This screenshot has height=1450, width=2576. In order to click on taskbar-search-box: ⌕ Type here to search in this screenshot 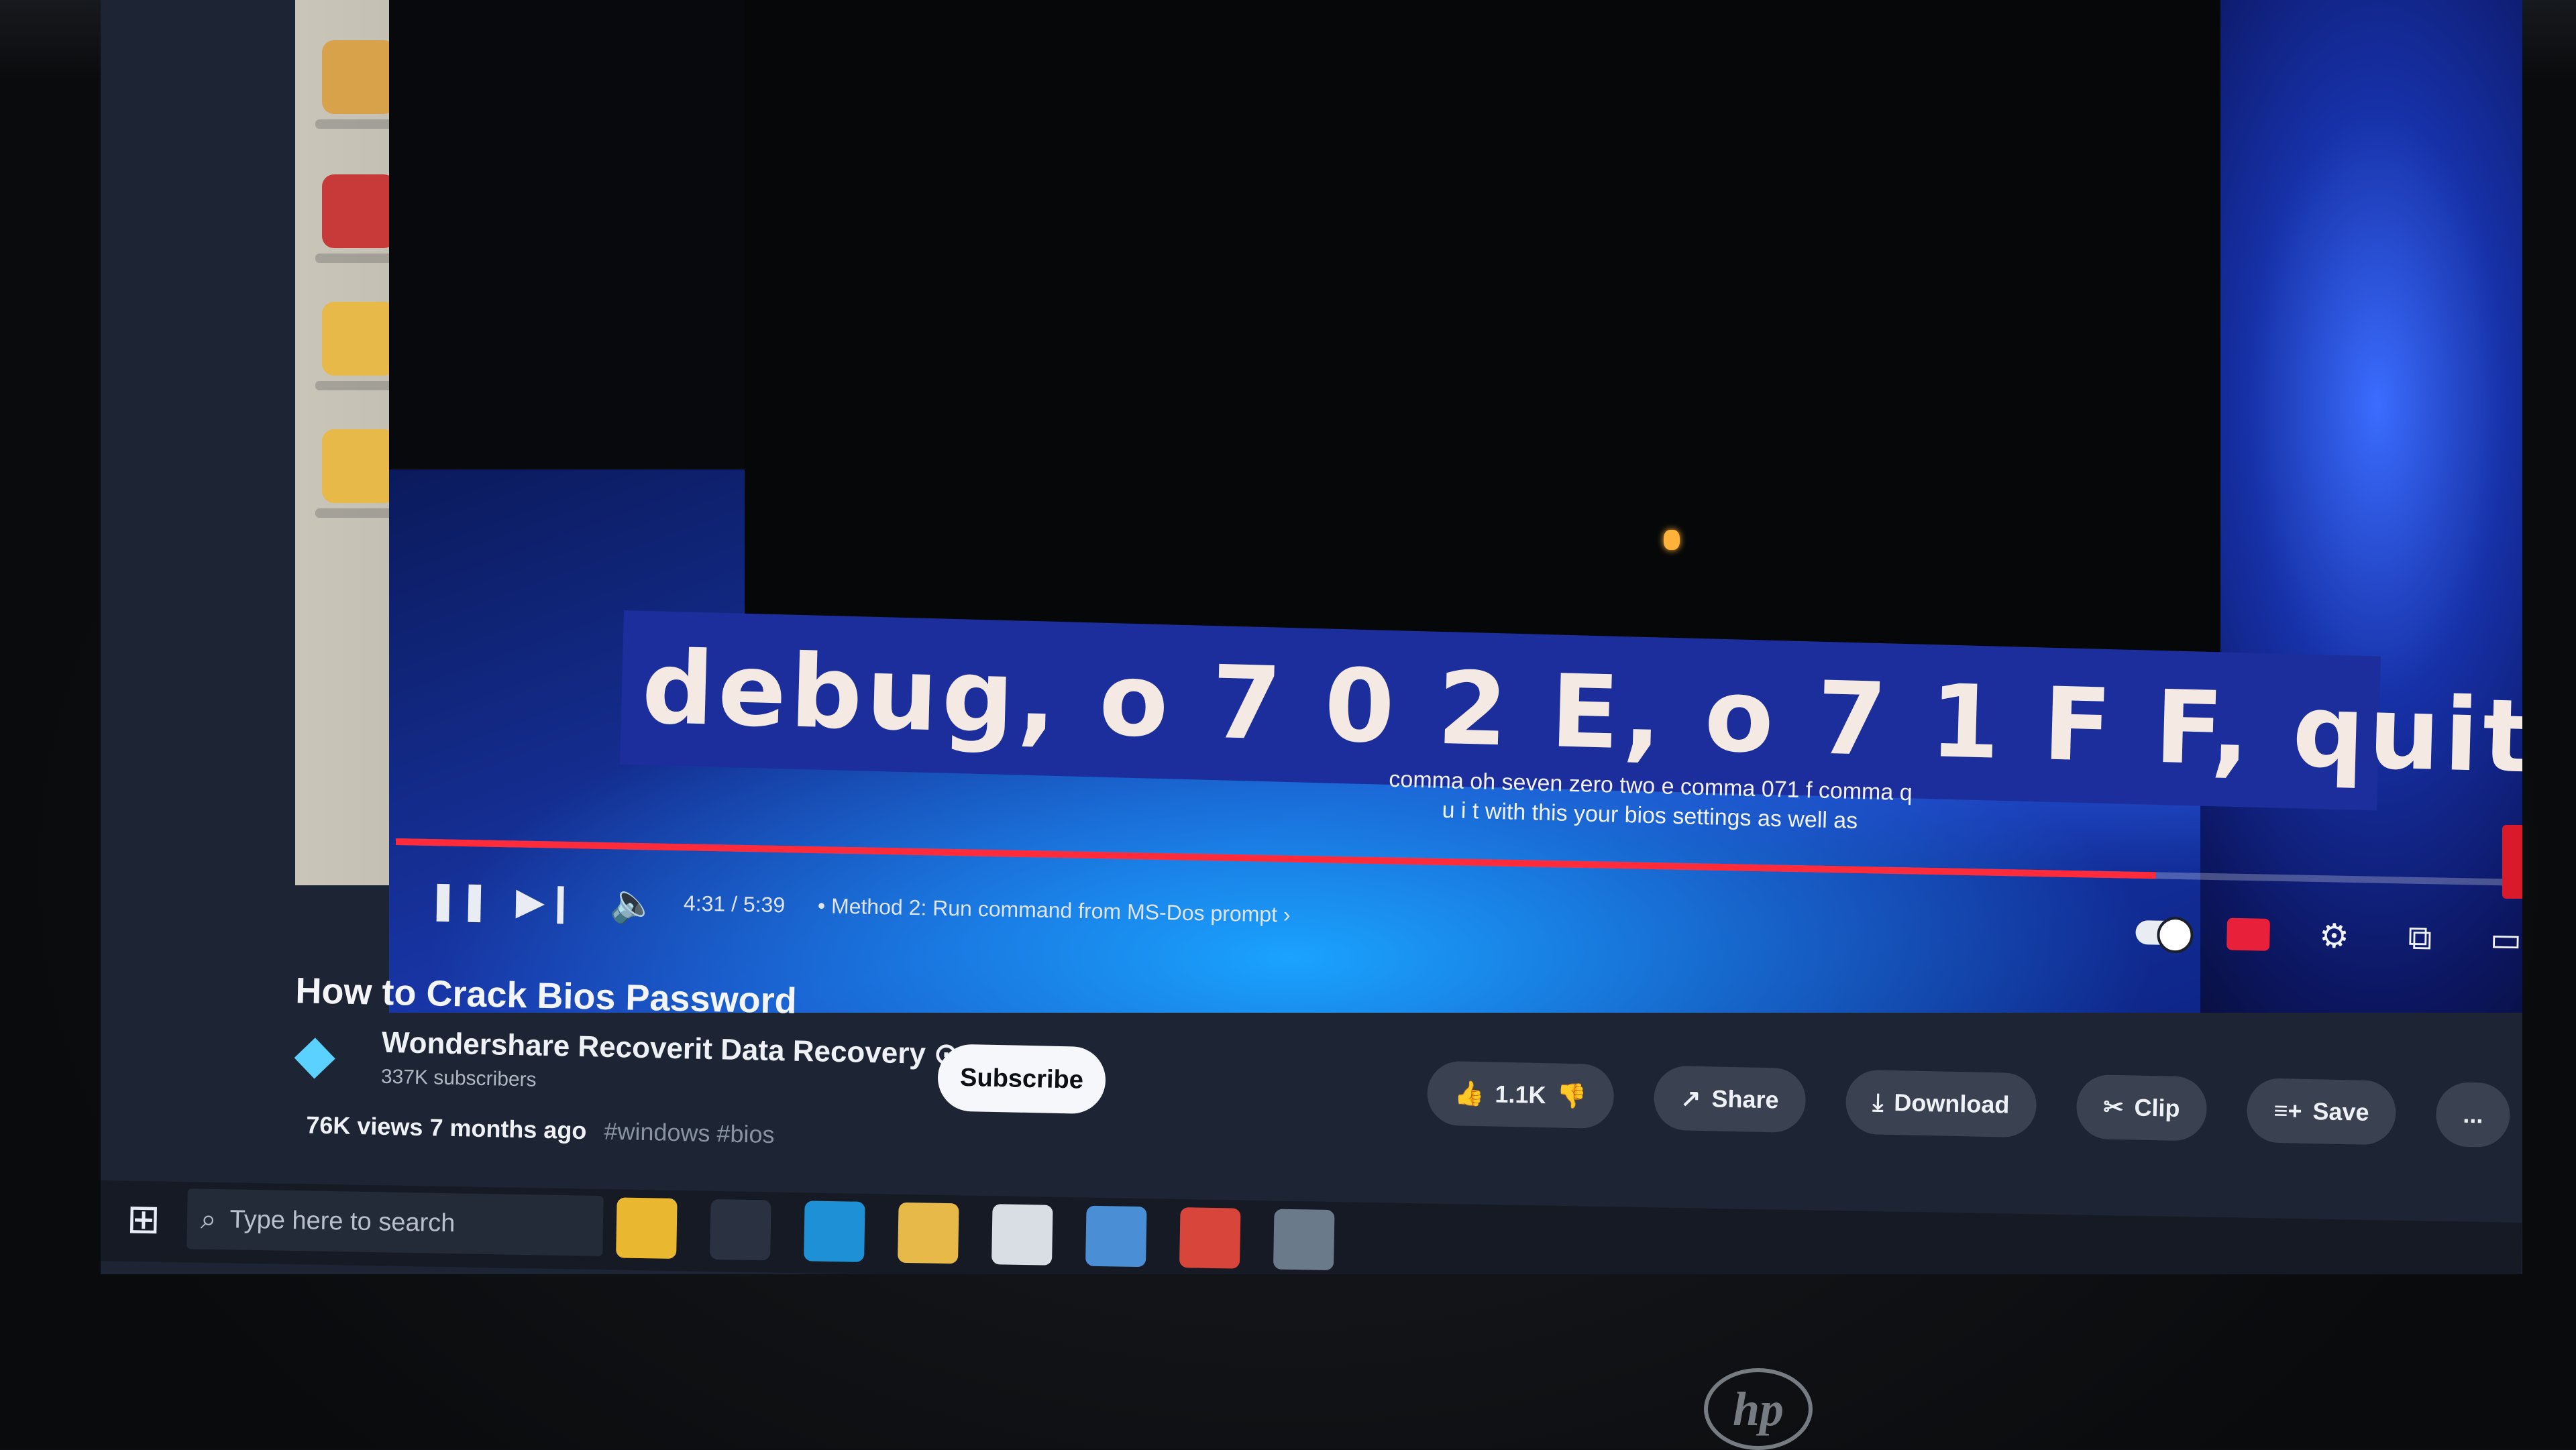, I will do `click(395, 1222)`.